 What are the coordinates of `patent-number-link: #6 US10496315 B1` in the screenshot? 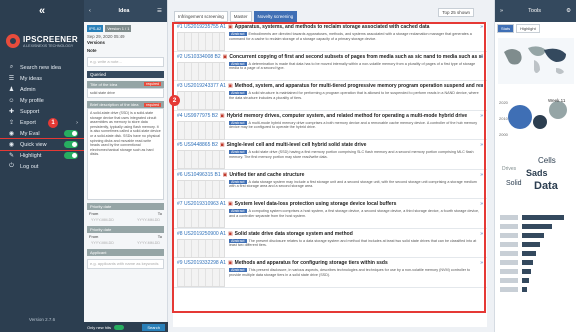 It's located at (199, 175).